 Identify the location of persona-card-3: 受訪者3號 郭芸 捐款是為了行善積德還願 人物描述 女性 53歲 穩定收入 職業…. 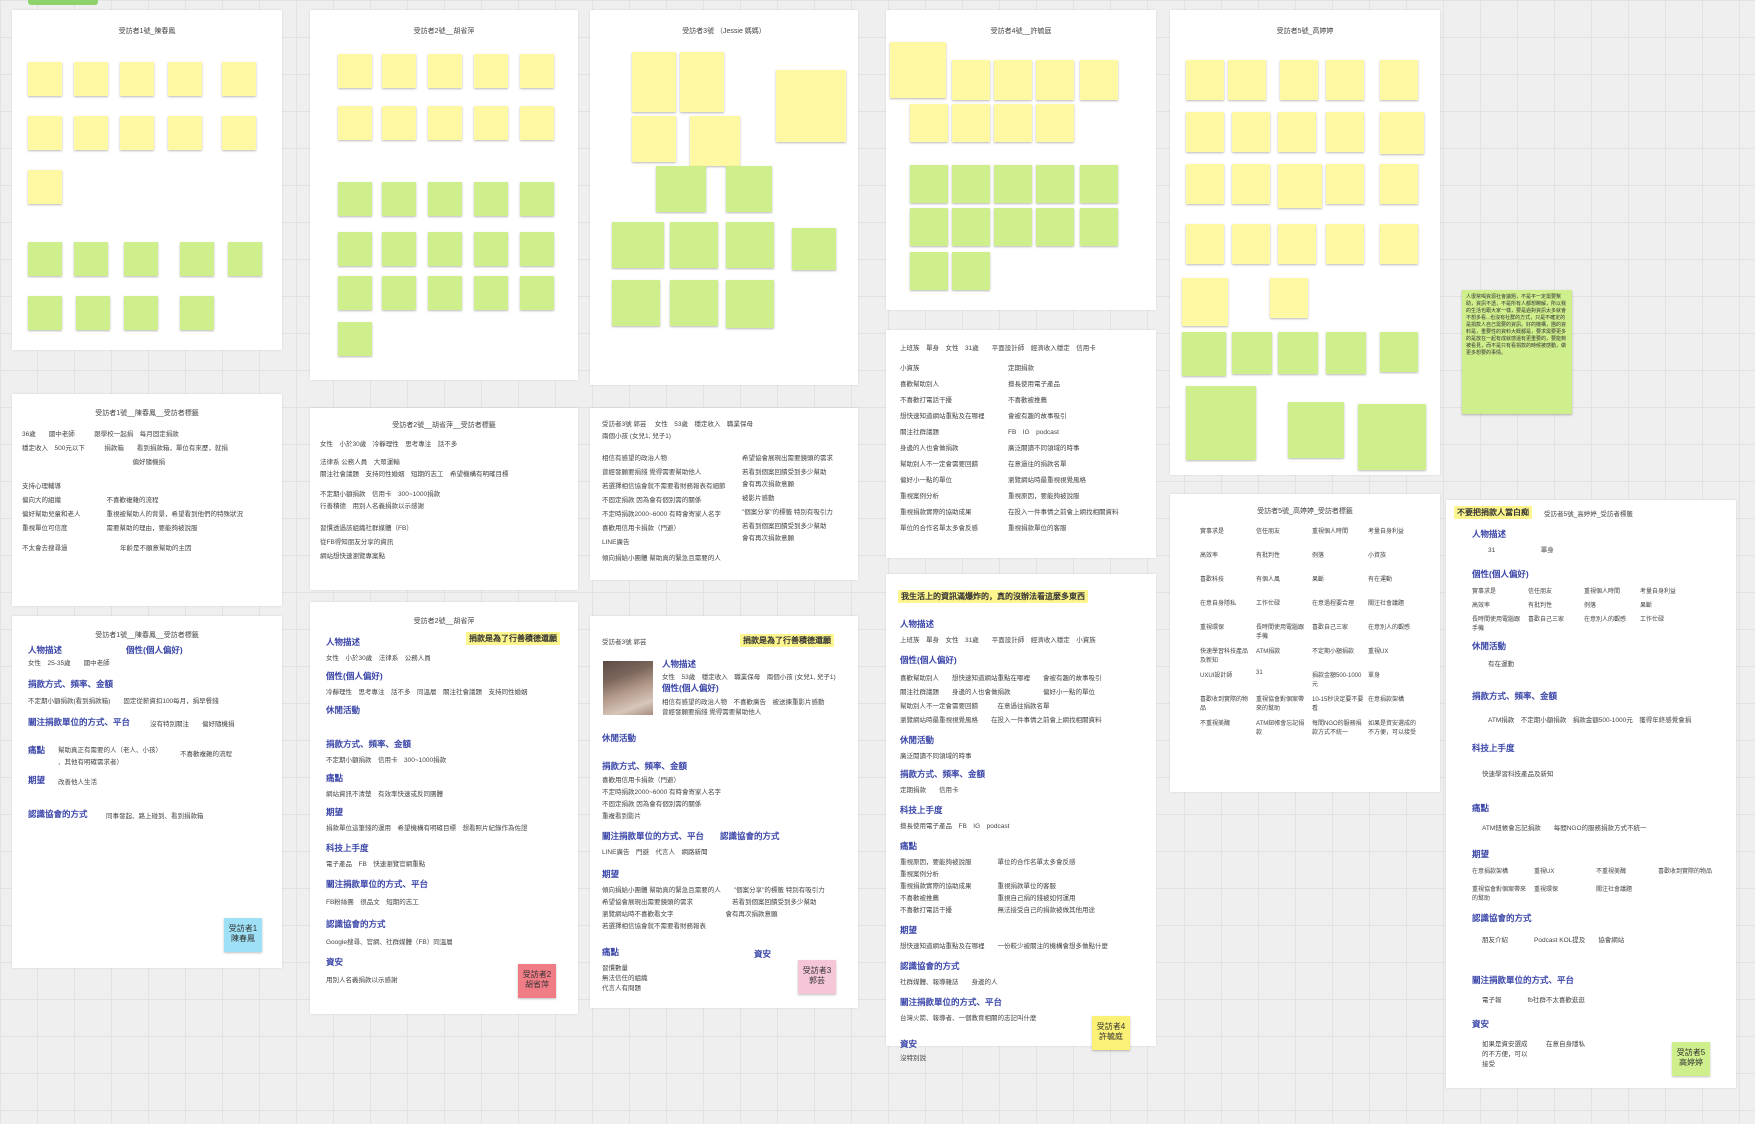
(724, 812).